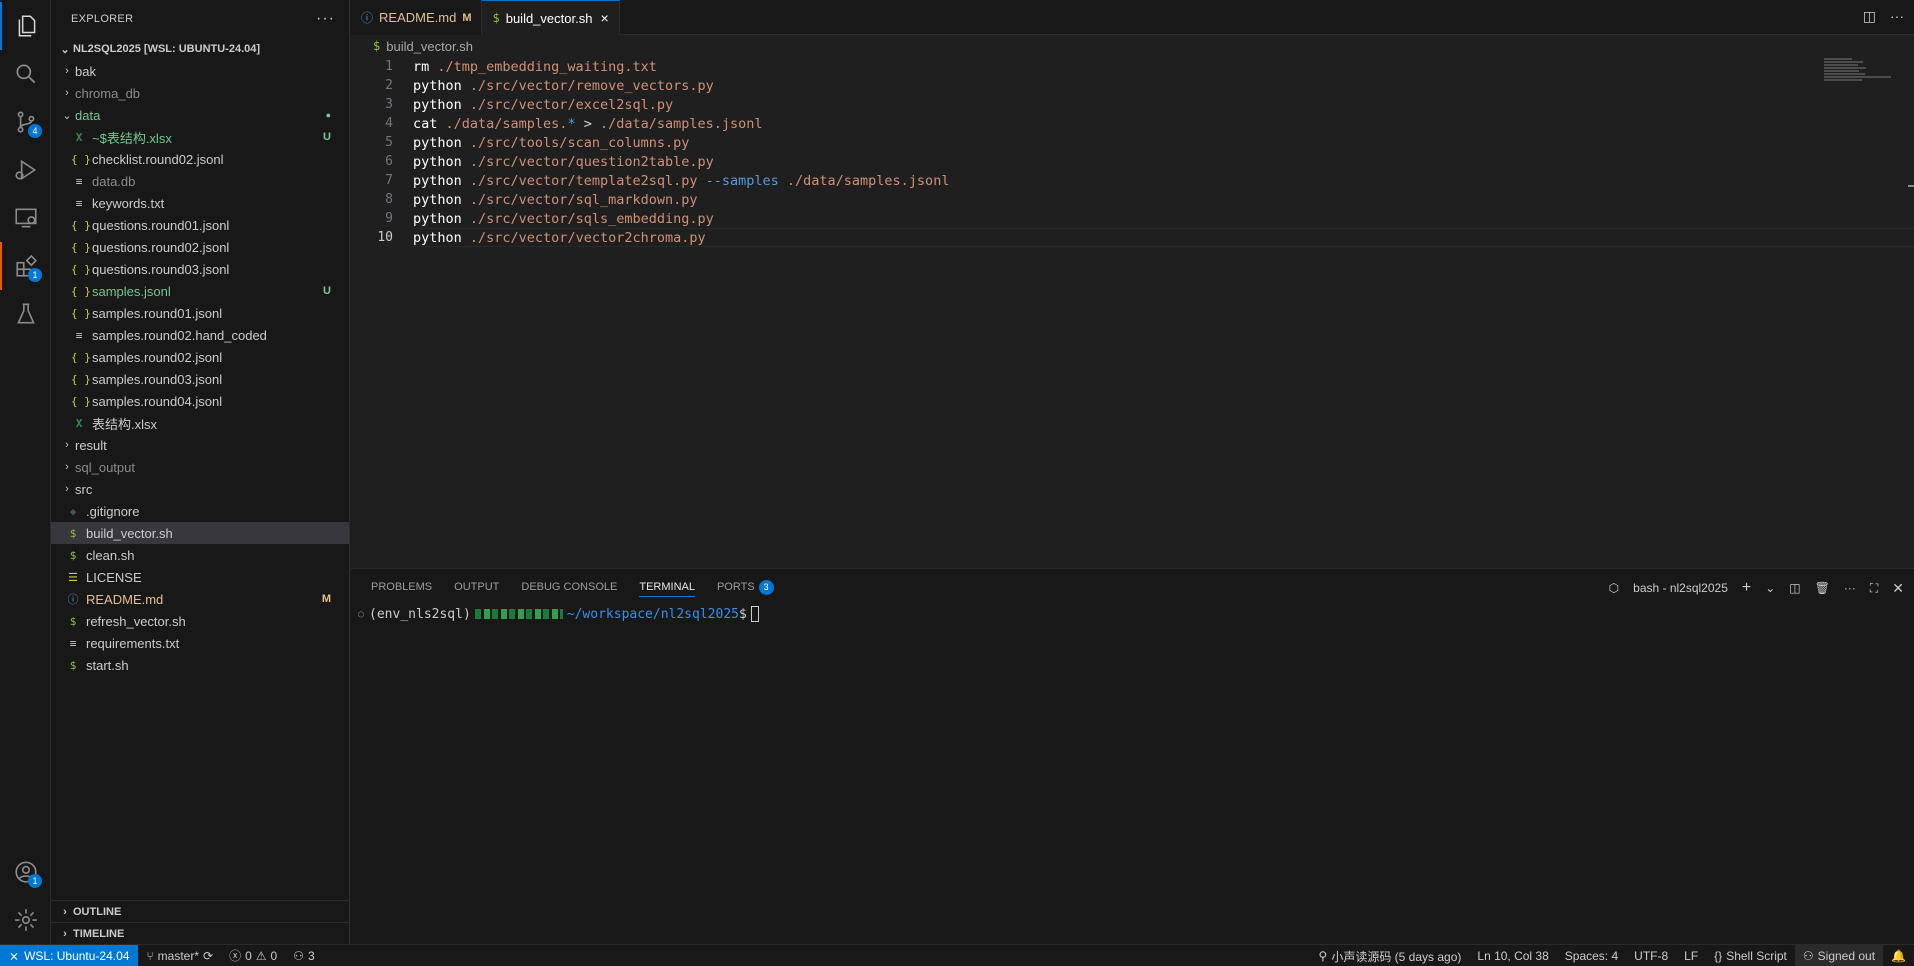 The image size is (1914, 966). What do you see at coordinates (200, 577) in the screenshot?
I see `tree-item: ☰ LICENSE` at bounding box center [200, 577].